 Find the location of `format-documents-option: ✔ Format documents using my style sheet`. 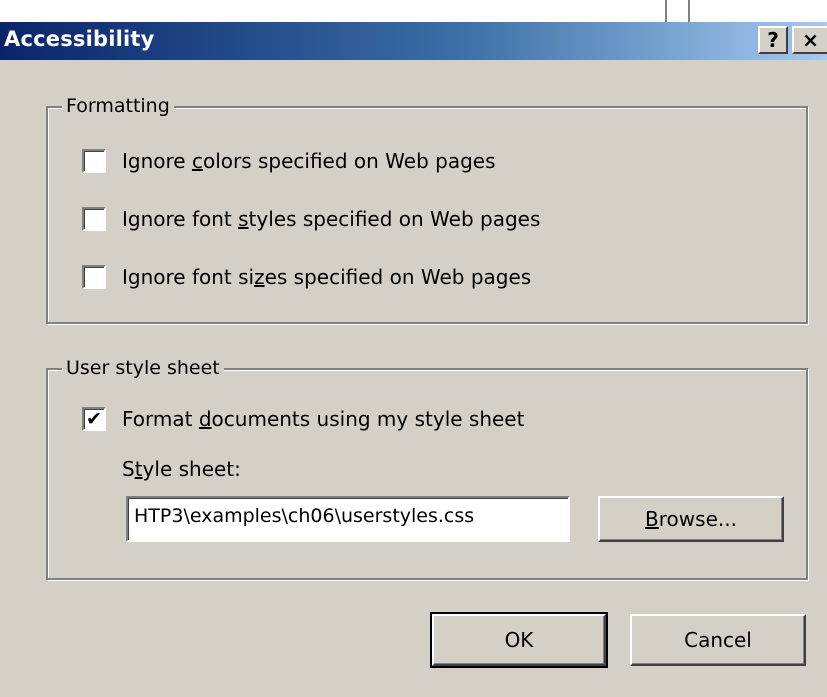

format-documents-option: ✔ Format documents using my style sheet is located at coordinates (303, 419).